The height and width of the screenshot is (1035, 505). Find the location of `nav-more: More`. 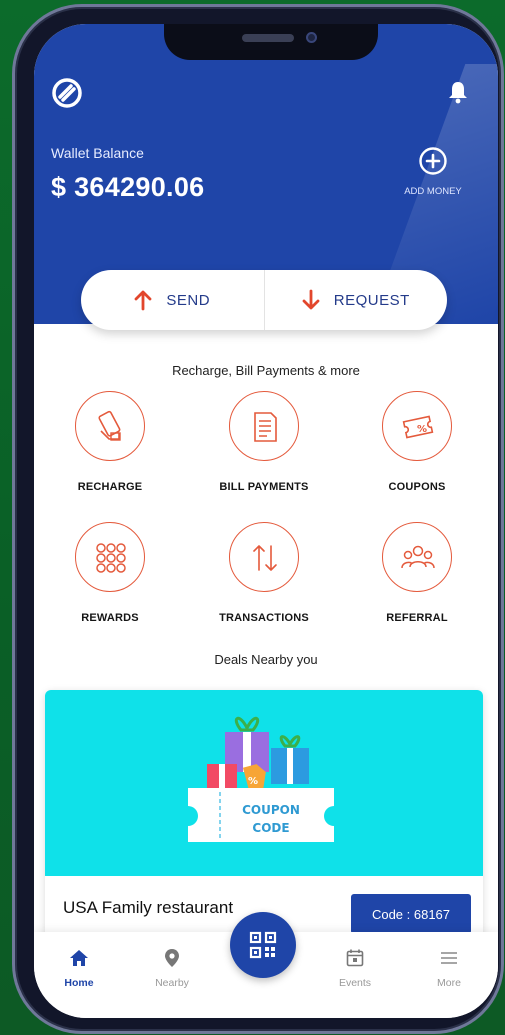

nav-more: More is located at coordinates (449, 968).